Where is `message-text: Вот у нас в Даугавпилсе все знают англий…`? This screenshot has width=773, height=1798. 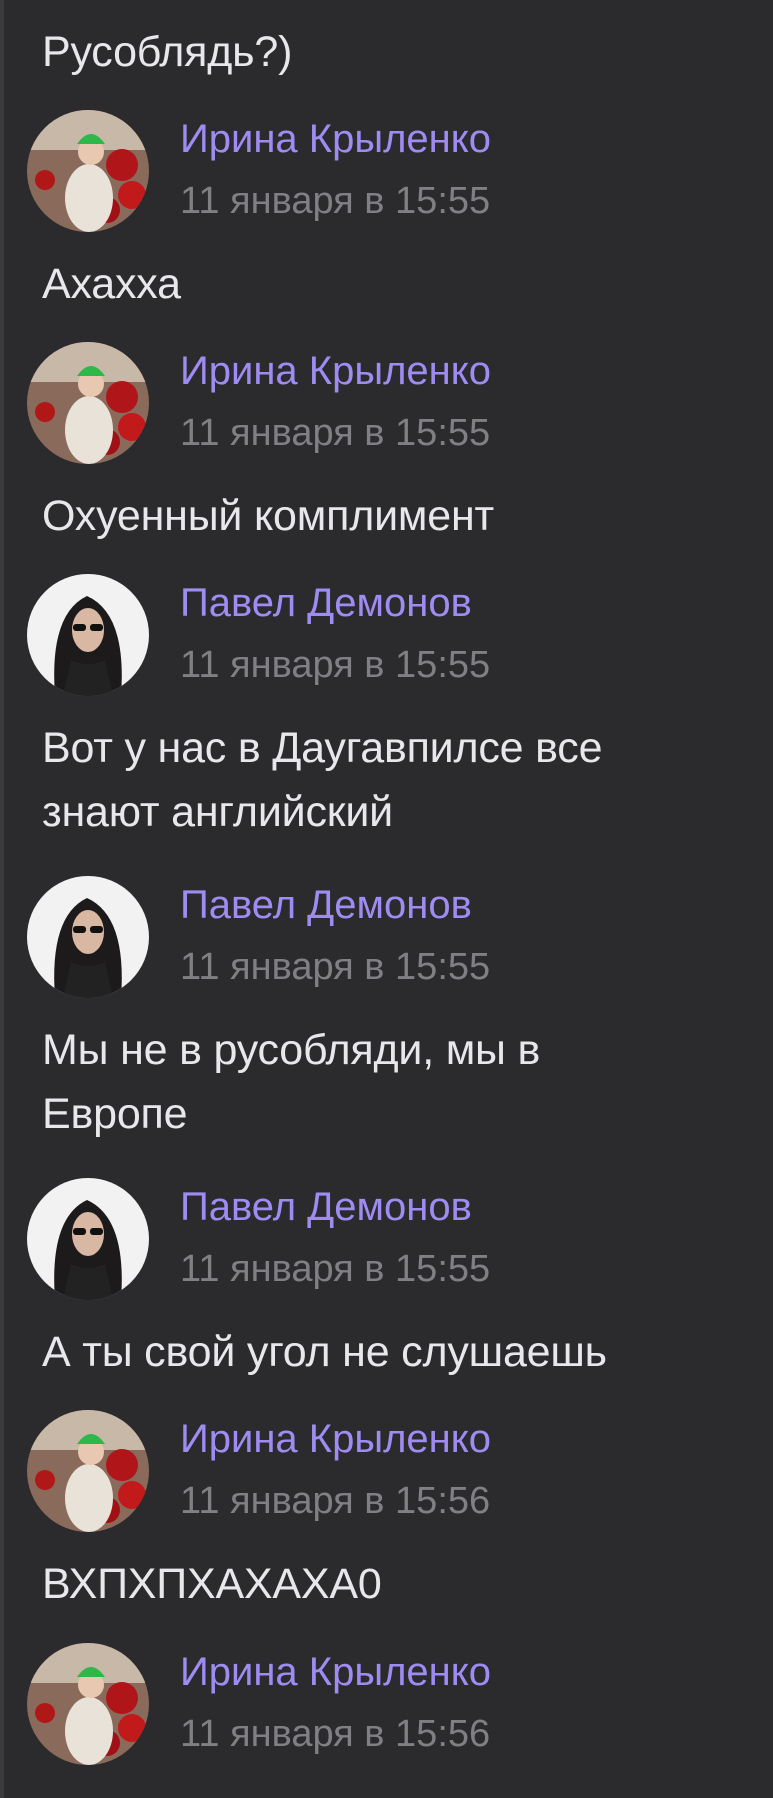
message-text: Вот у нас в Даугавпилсе все знают англий… is located at coordinates (402, 780).